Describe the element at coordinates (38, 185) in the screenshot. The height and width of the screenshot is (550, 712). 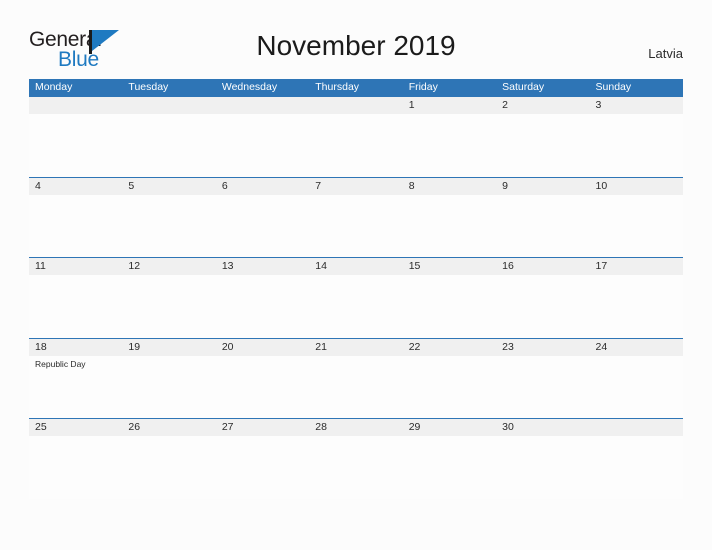
I see `day-number: 4` at that location.